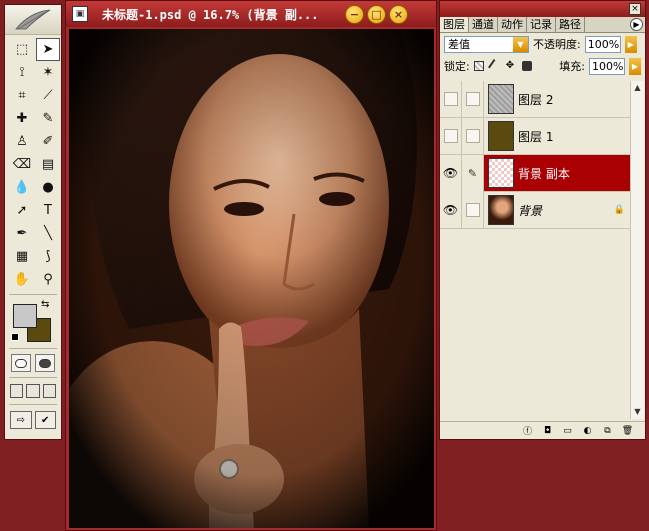  Describe the element at coordinates (547, 430) in the screenshot. I see `add-mask-icon: ◘` at that location.